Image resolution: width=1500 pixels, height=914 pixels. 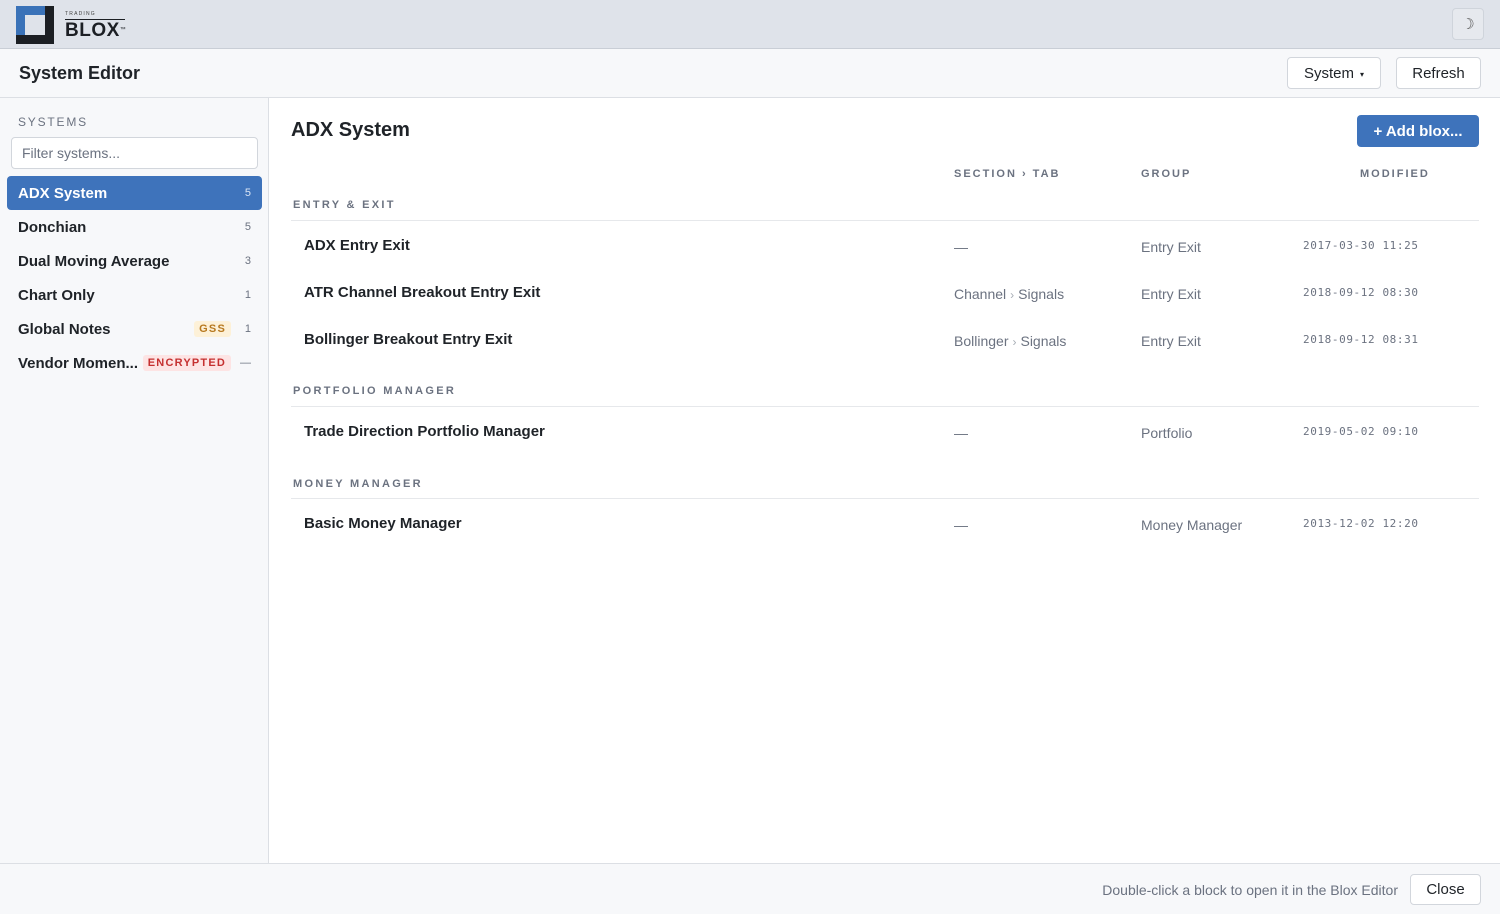 I want to click on system-item-dual-moving-average: Dual Moving Average 3, so click(x=134, y=261).